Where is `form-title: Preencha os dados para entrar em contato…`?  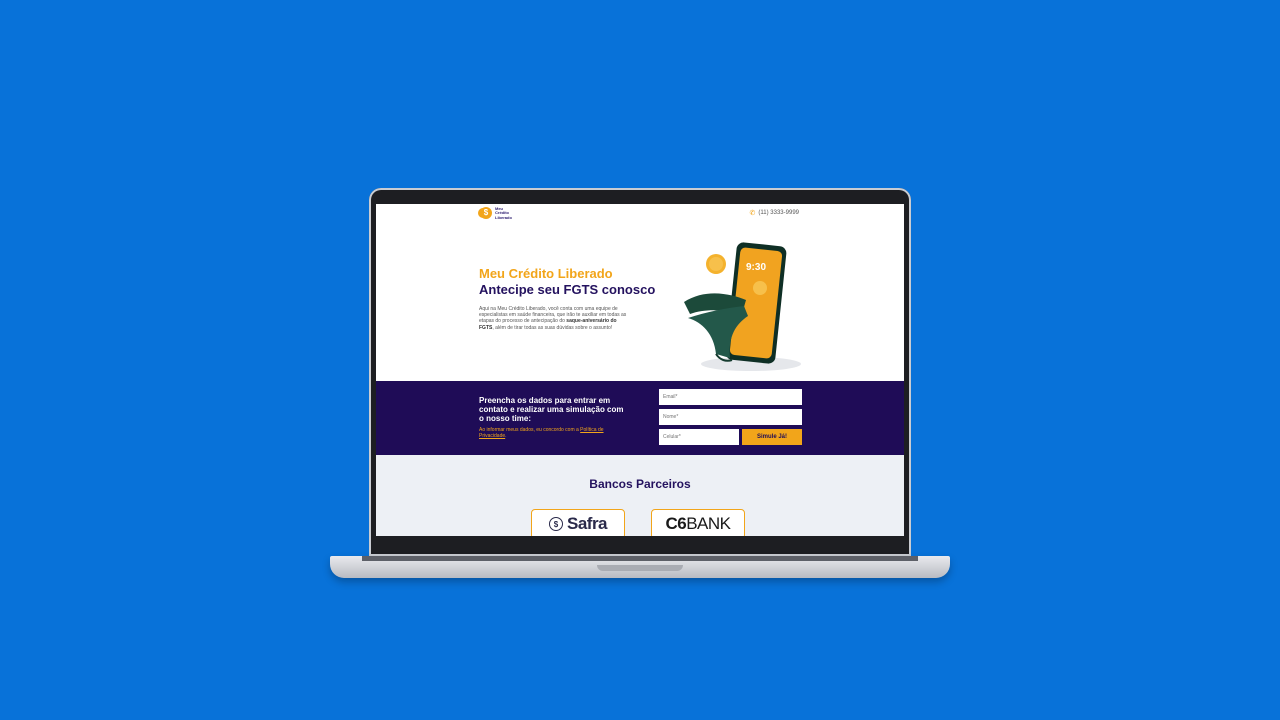 form-title: Preencha os dados para entrar em contato… is located at coordinates (551, 409).